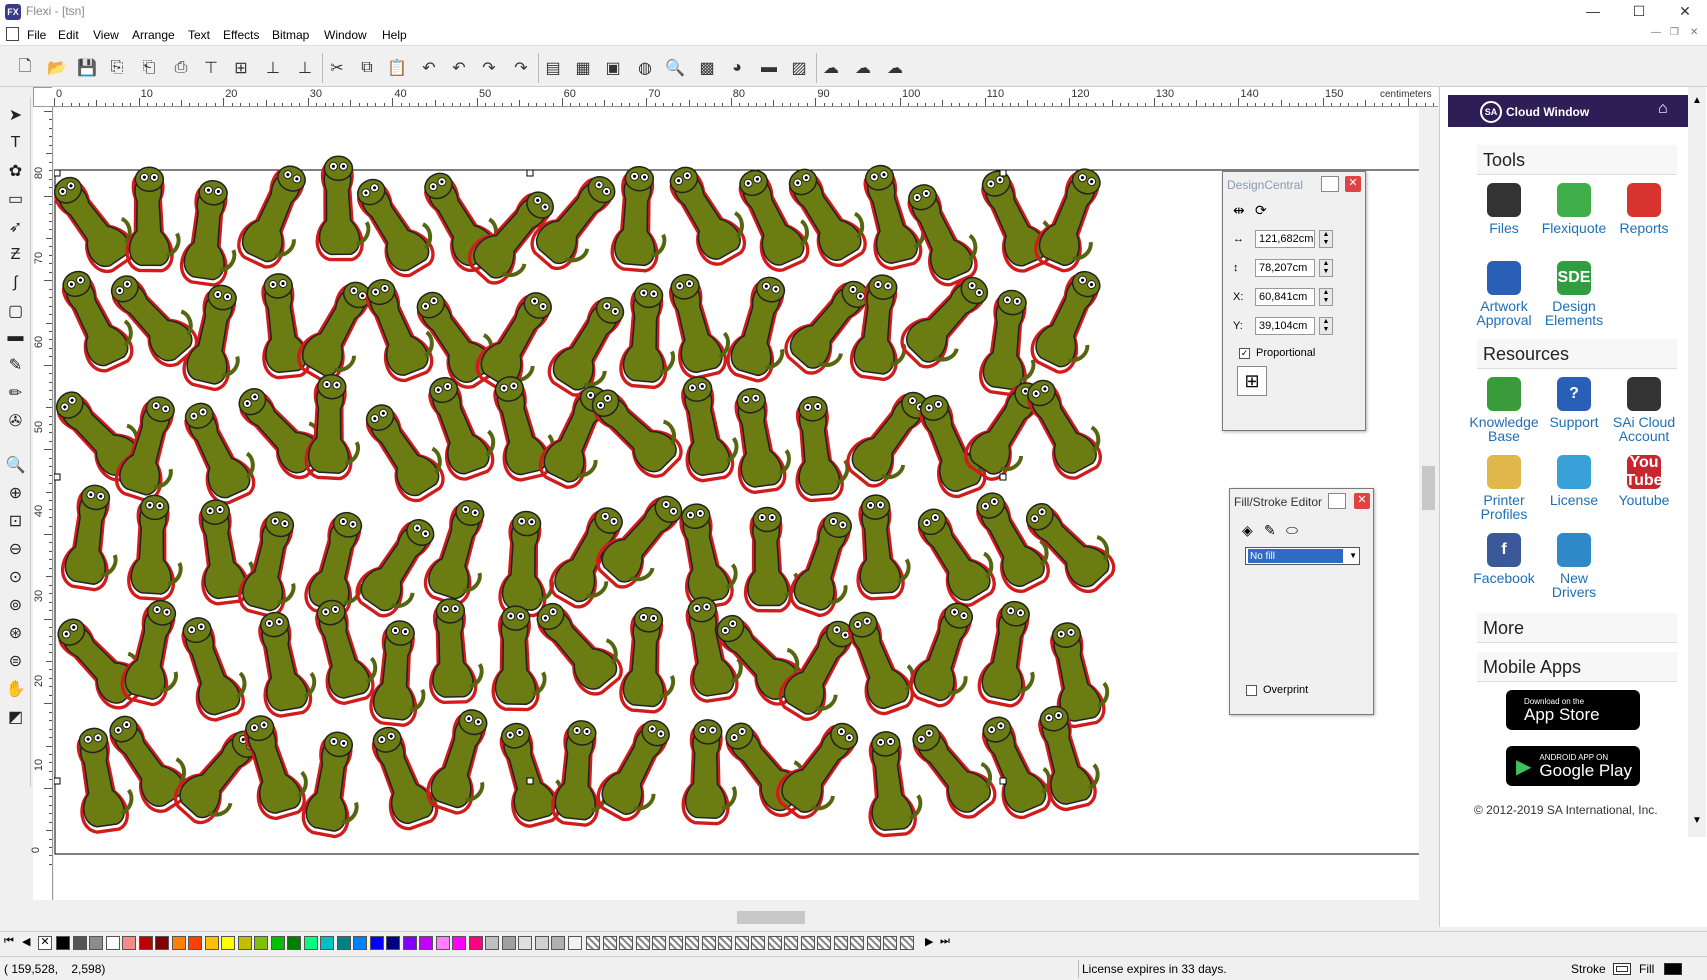  Describe the element at coordinates (15, 493) in the screenshot. I see `zoom-in-icon: ⊕` at that location.